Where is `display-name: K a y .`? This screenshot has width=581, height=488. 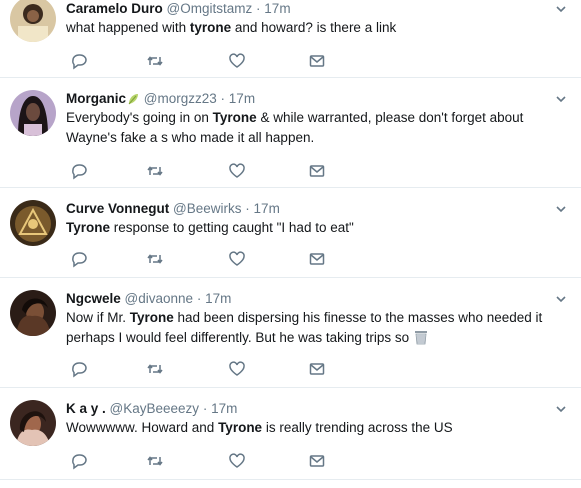 display-name: K a y . is located at coordinates (86, 408).